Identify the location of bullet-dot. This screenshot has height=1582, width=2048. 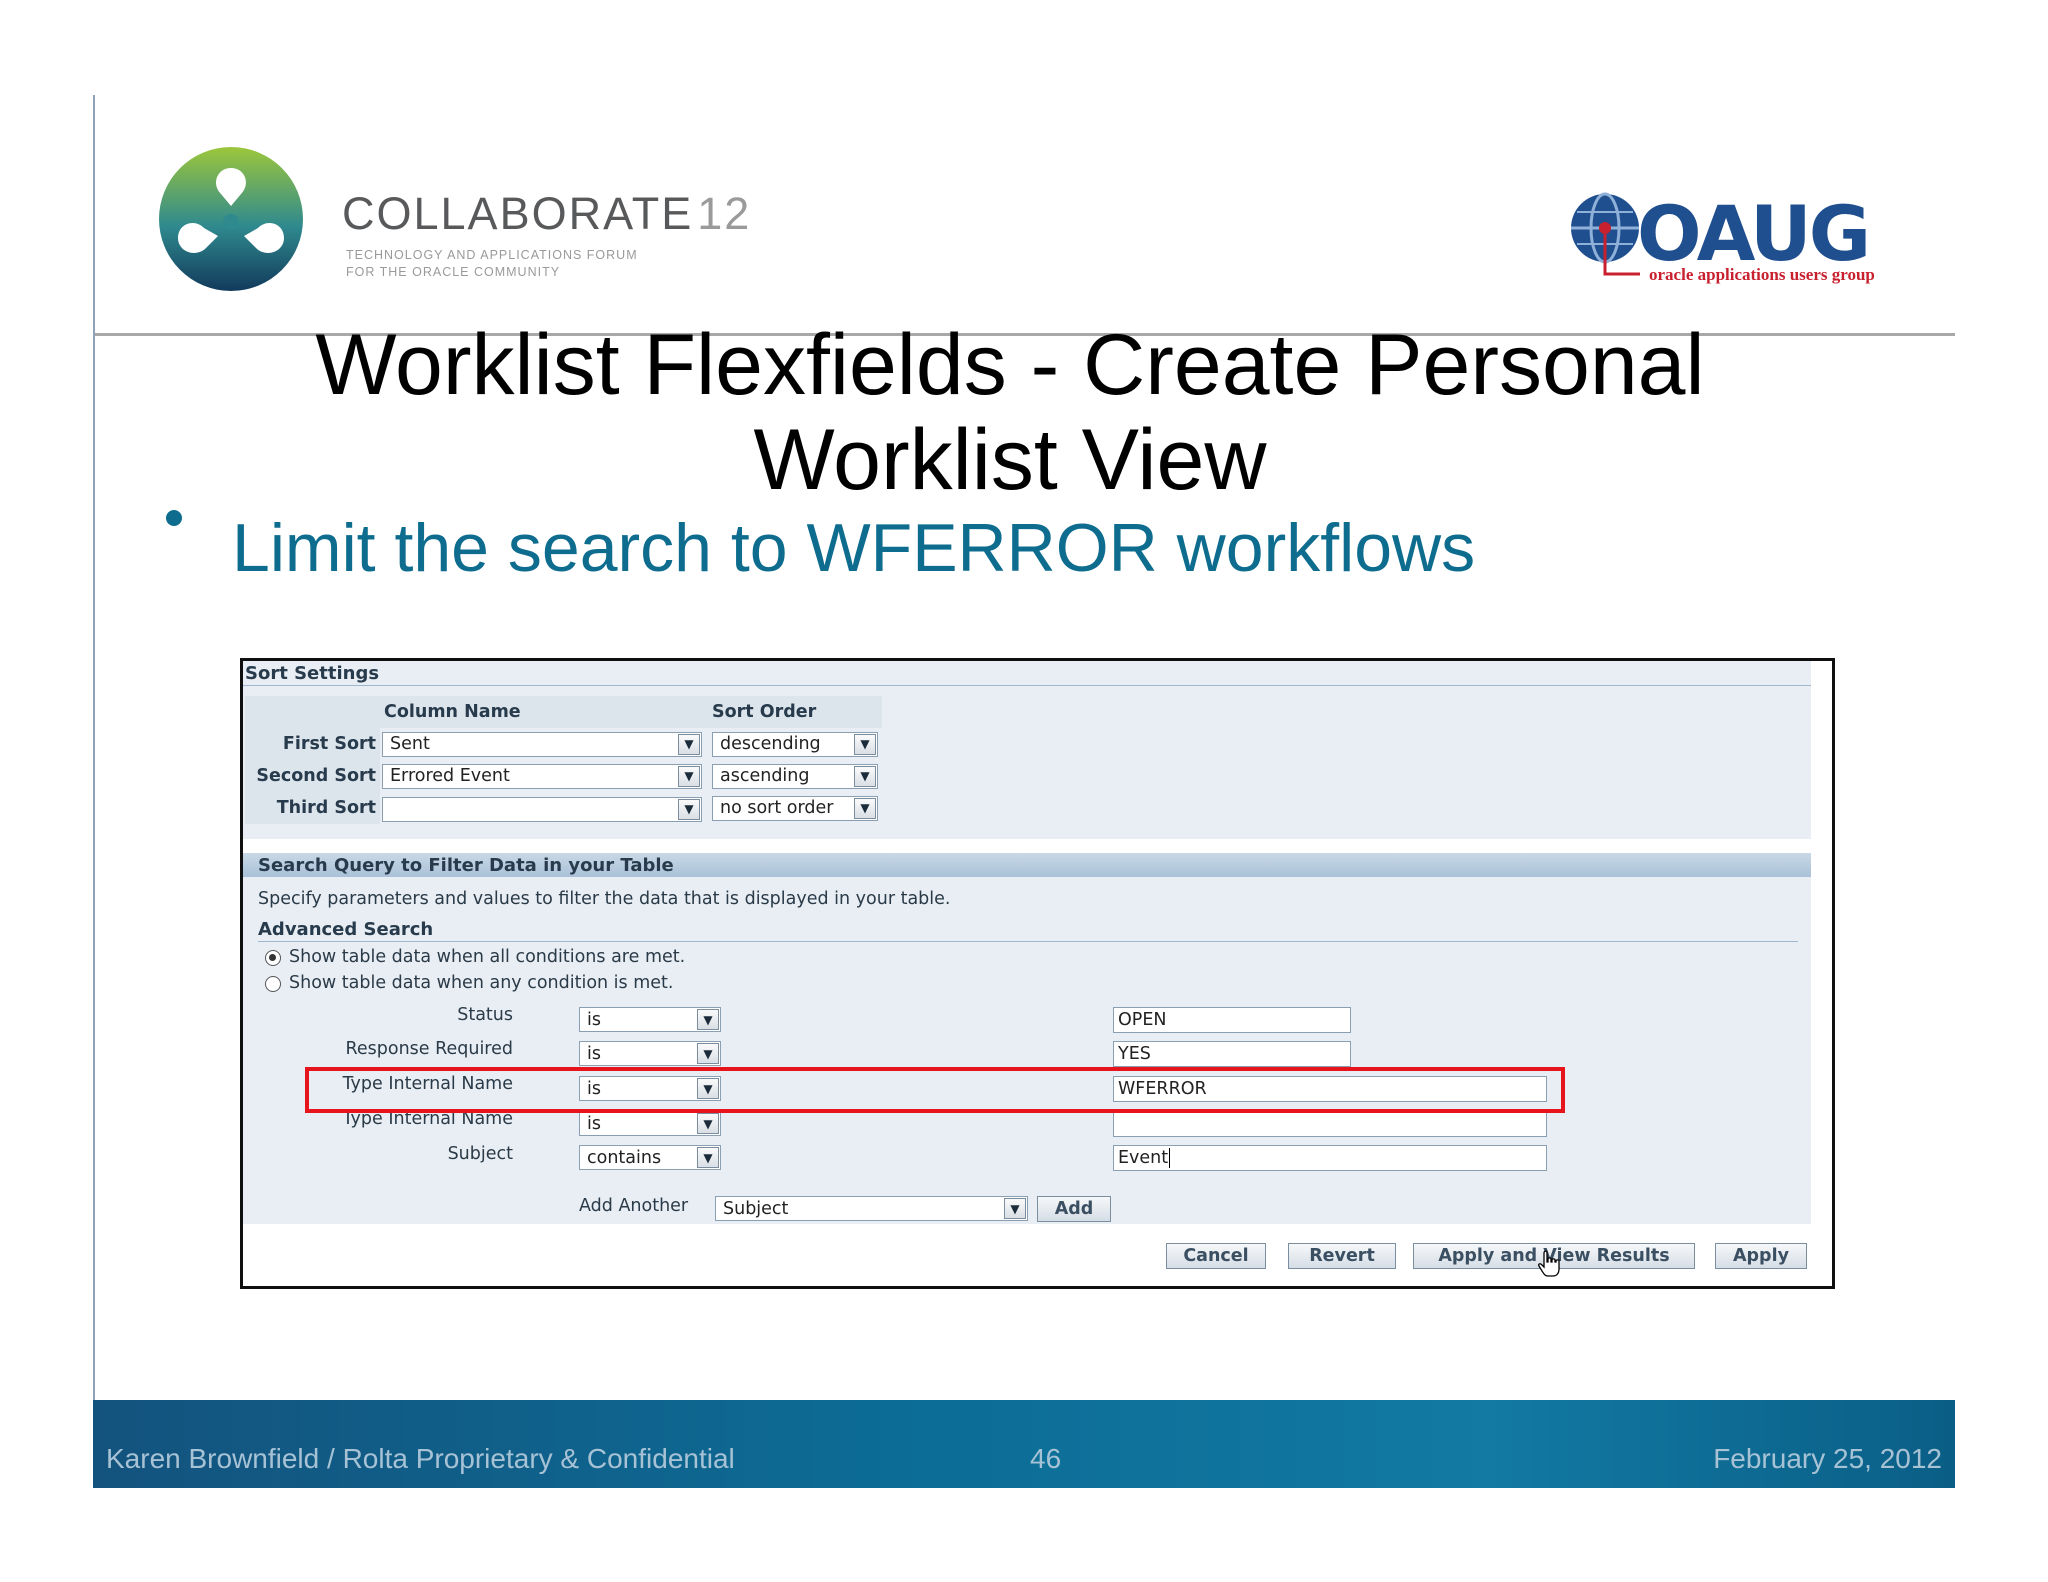
(174, 518).